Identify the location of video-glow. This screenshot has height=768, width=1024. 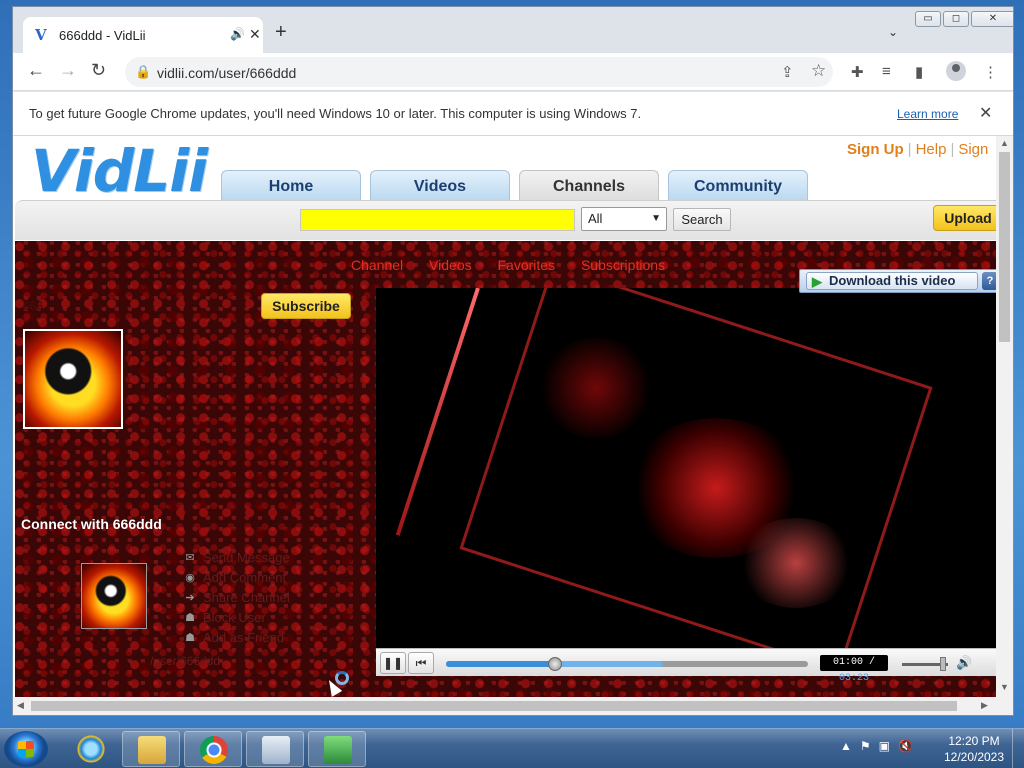
(596, 388).